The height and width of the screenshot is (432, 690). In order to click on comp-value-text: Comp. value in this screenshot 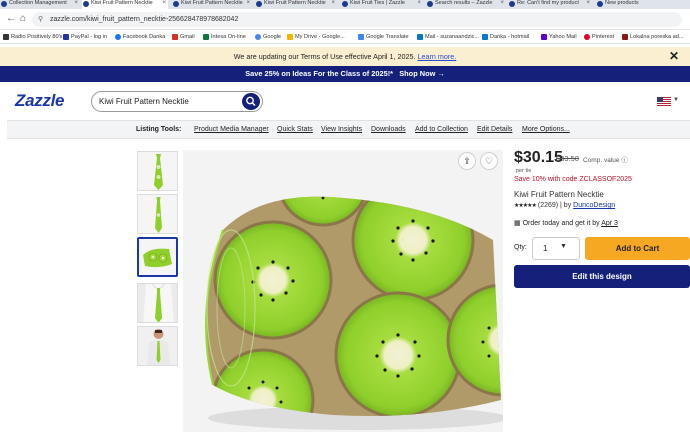, I will do `click(601, 160)`.